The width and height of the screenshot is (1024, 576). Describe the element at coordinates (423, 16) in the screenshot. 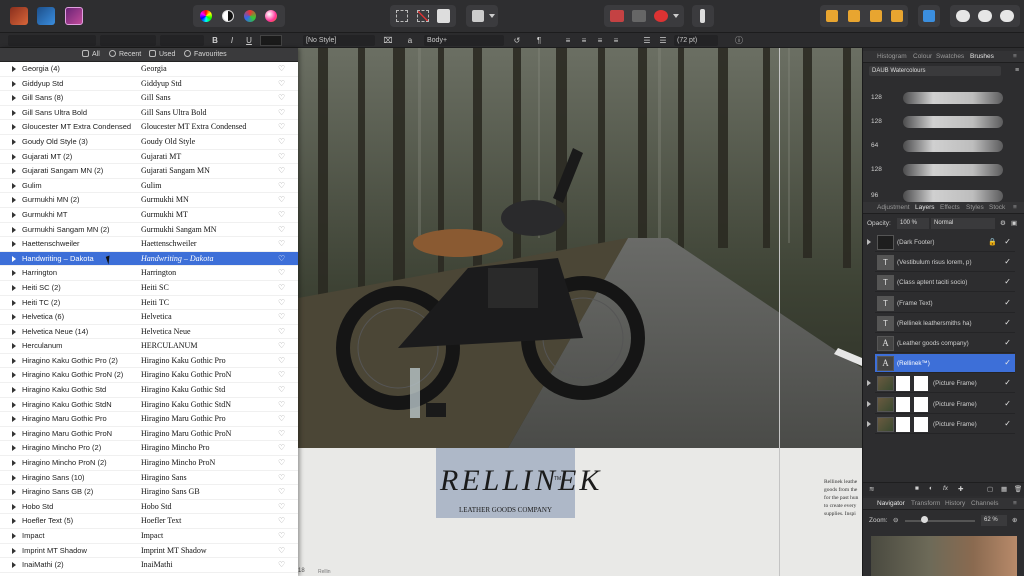

I see `crop-icon` at that location.